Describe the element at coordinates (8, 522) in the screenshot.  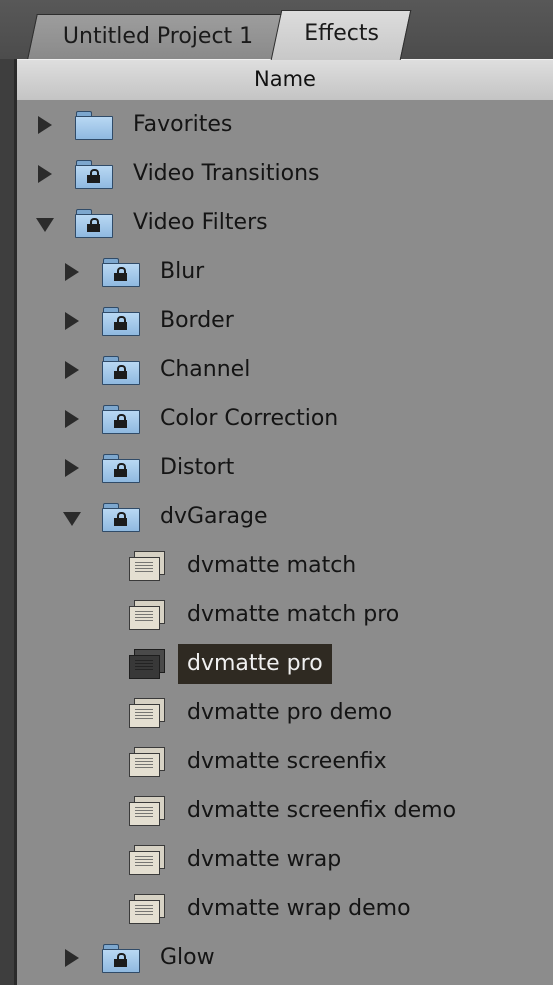
I see `left-gutter` at that location.